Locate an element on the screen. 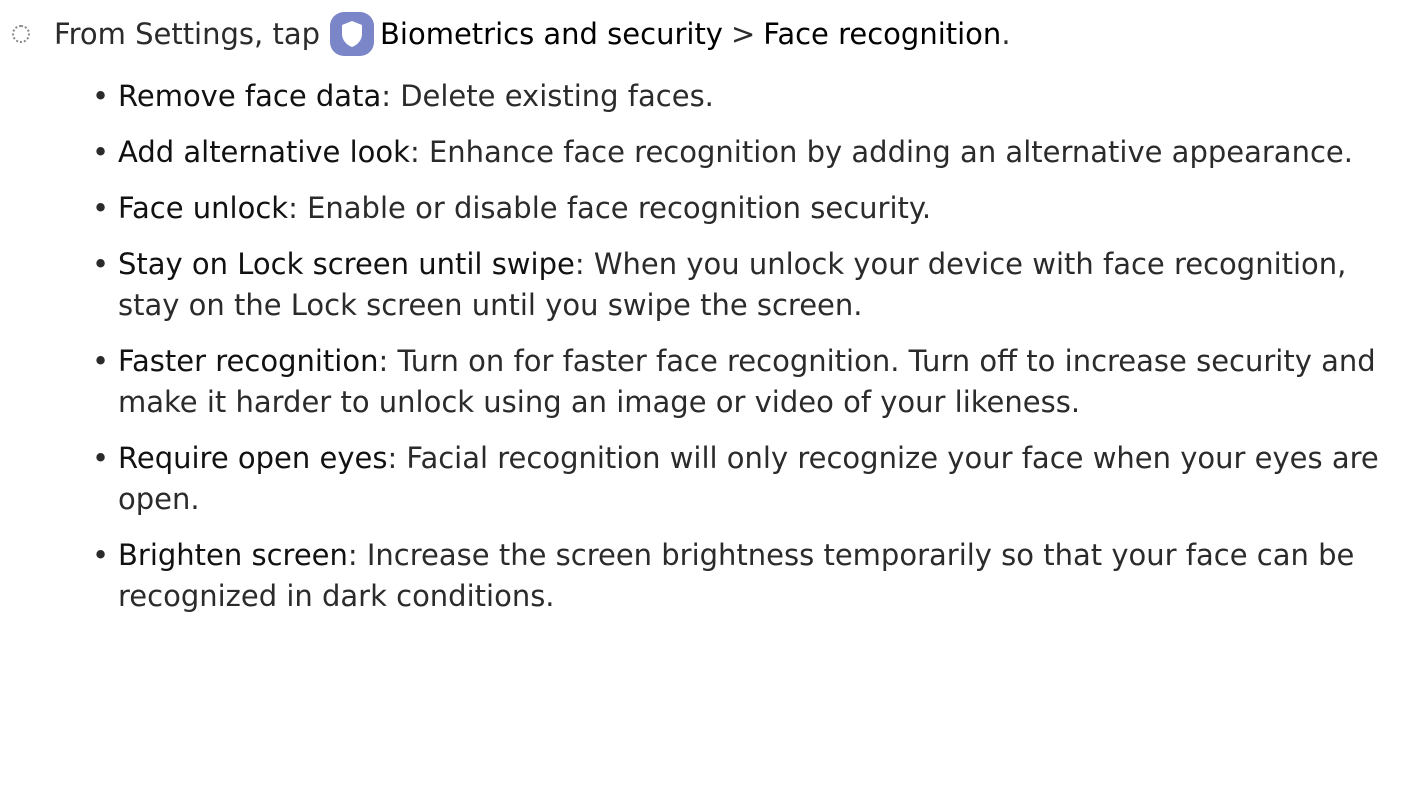 This screenshot has height=785, width=1426. option-name: Add alternative look is located at coordinates (264, 152).